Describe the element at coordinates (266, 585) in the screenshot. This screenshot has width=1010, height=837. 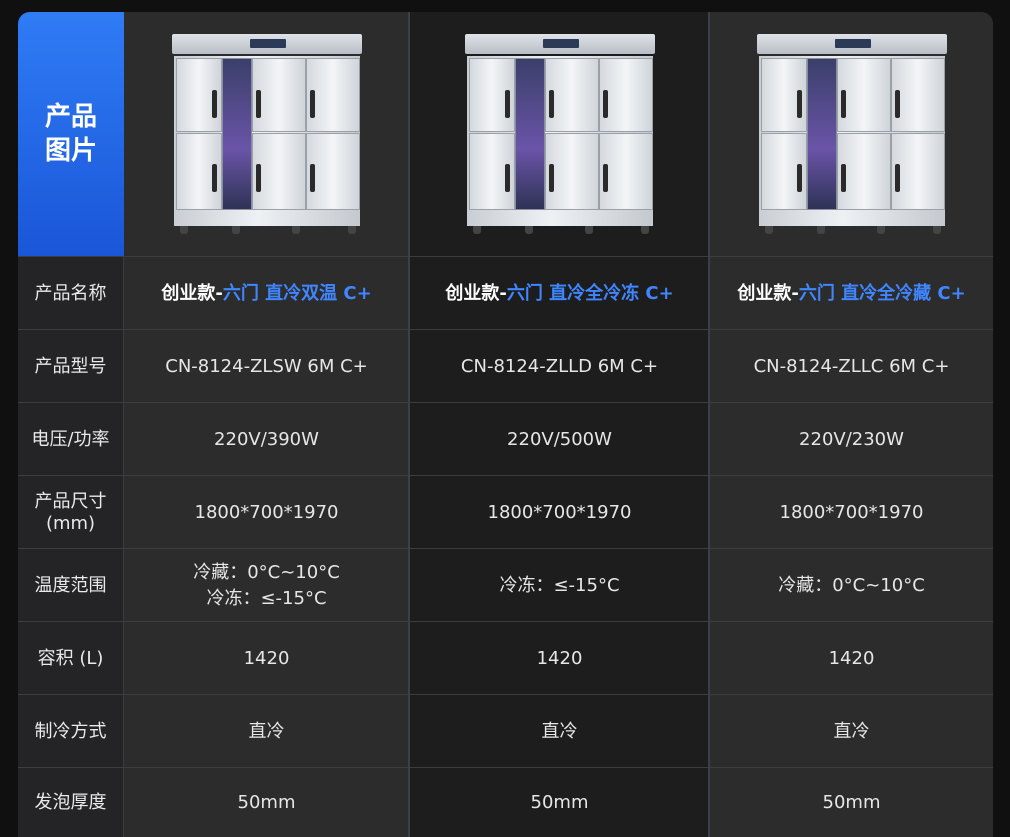
I see `temp-1: 冷藏：0°C~10°C 冷冻：≤-15°C` at that location.